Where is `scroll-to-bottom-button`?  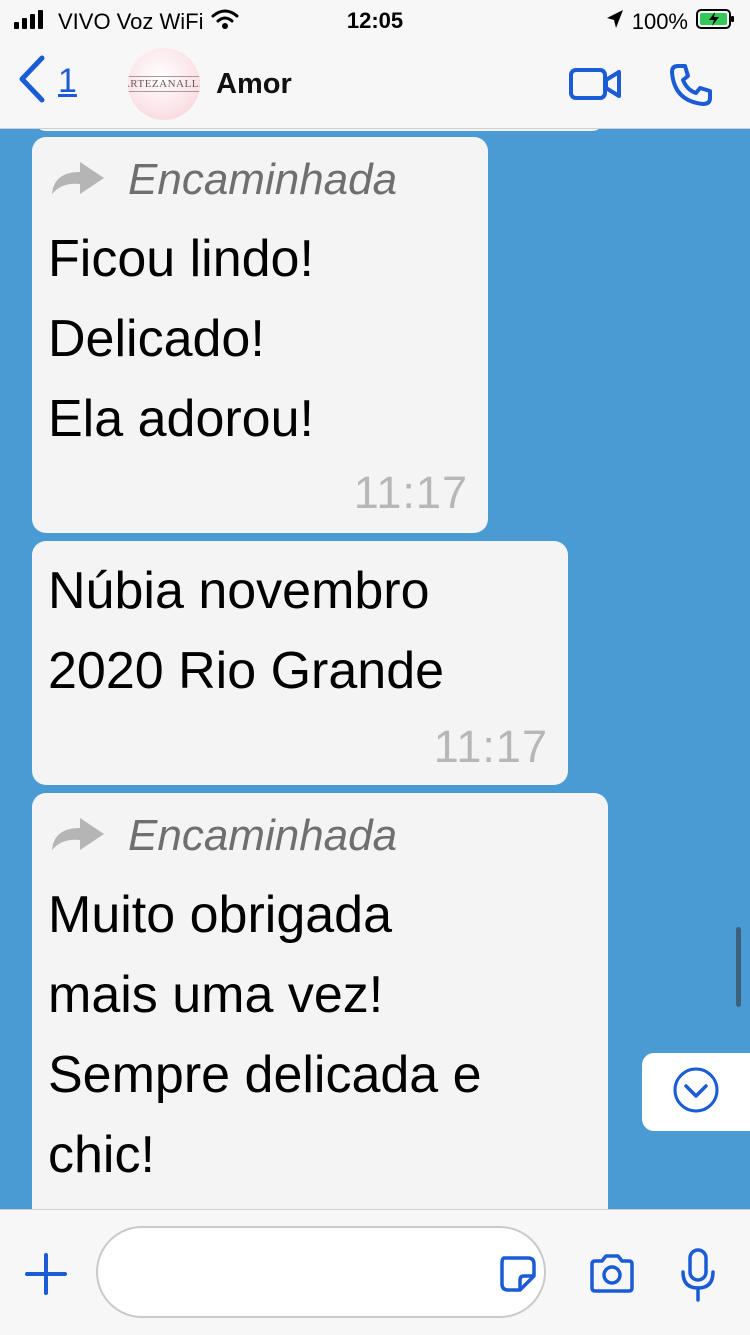
scroll-to-bottom-button is located at coordinates (696, 1092).